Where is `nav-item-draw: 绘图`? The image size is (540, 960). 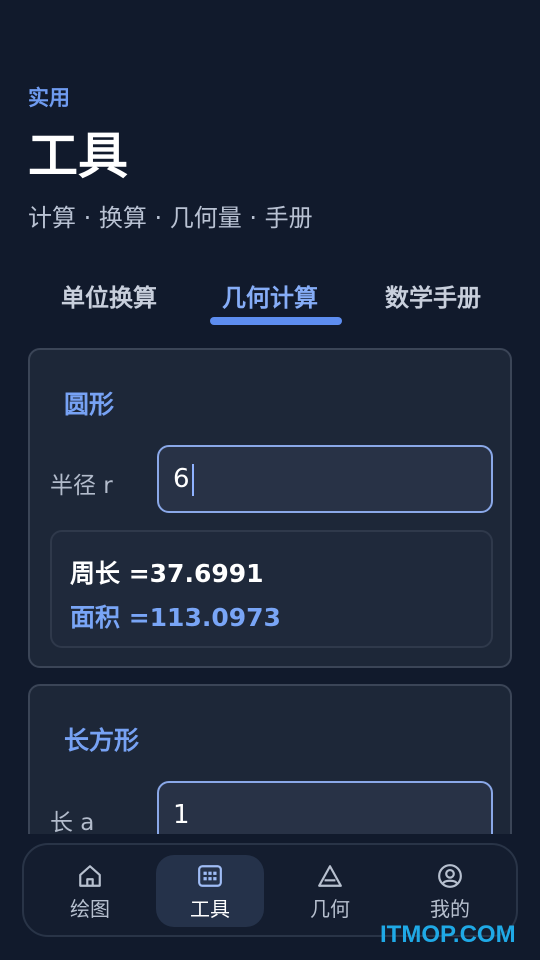
nav-item-draw: 绘图 is located at coordinates (90, 891).